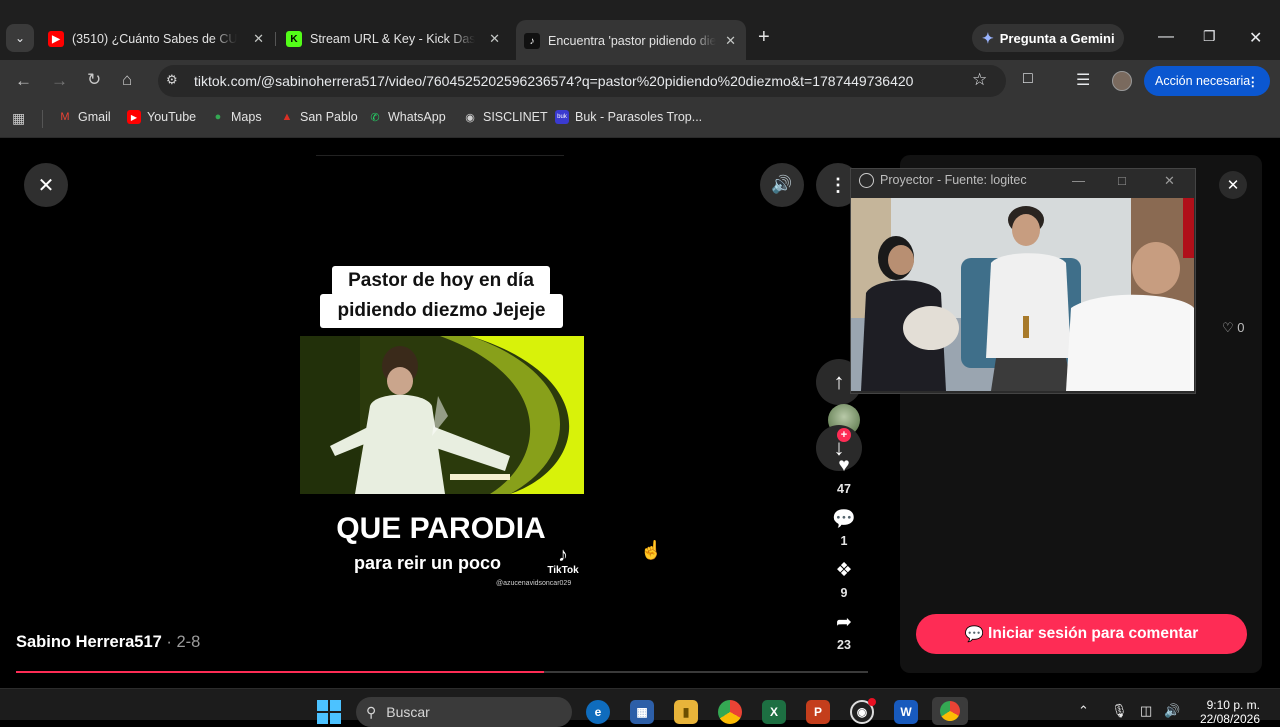 This screenshot has height=727, width=1280. Describe the element at coordinates (844, 466) in the screenshot. I see `like-heart-icon: ♥` at that location.